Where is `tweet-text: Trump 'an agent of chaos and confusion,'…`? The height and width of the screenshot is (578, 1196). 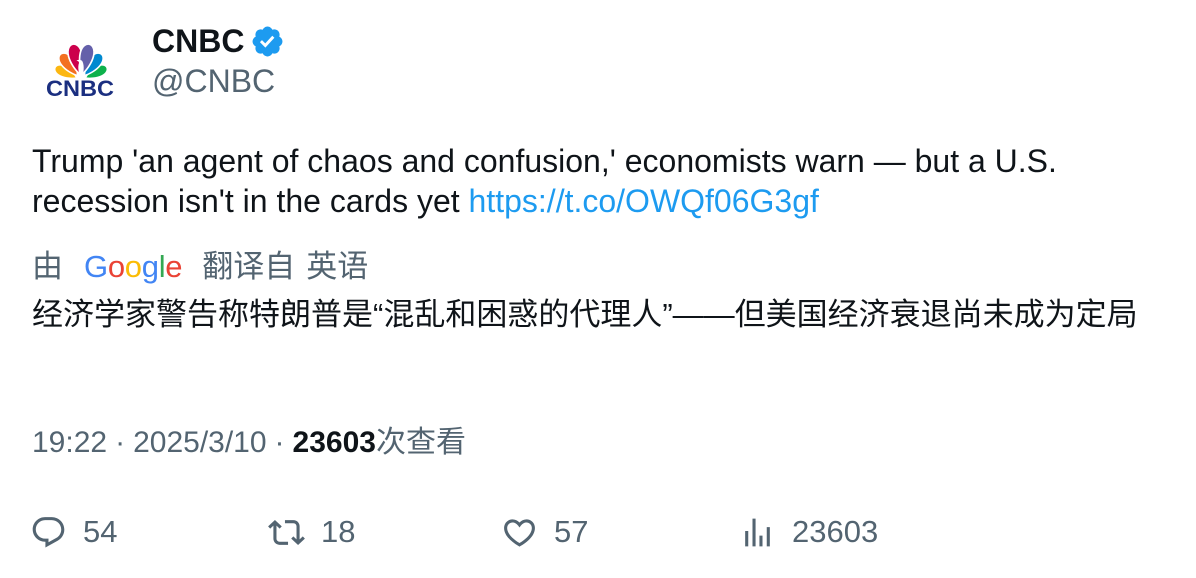
tweet-text: Trump 'an agent of chaos and confusion,'… is located at coordinates (592, 181).